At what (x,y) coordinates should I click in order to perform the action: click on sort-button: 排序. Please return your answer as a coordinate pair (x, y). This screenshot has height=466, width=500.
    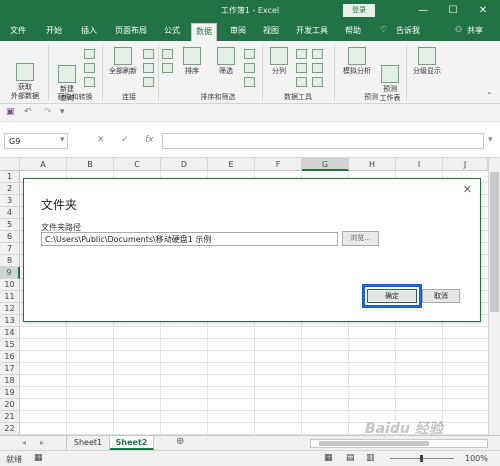
    Looking at the image, I should click on (192, 61).